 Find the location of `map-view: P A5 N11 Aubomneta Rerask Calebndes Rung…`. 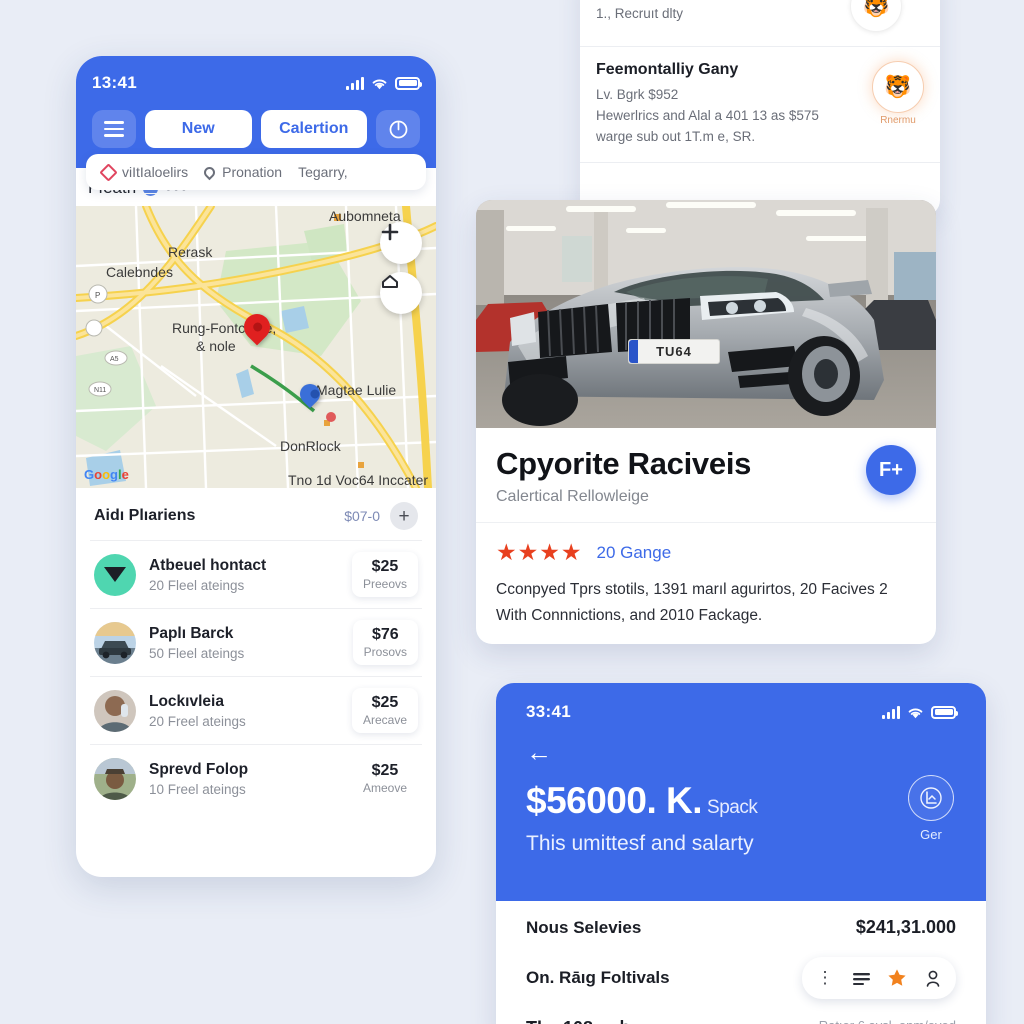

map-view: P A5 N11 Aubomneta Rerask Calebndes Rung… is located at coordinates (256, 347).